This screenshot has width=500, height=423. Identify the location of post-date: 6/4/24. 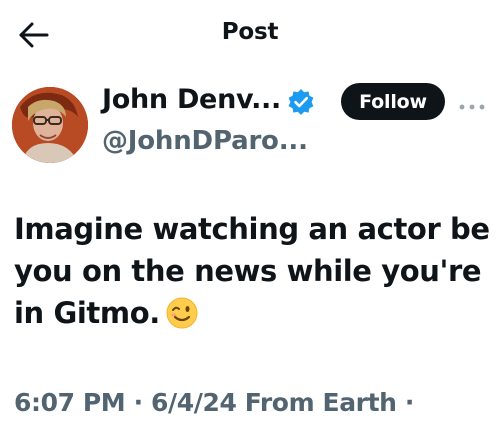
(194, 402).